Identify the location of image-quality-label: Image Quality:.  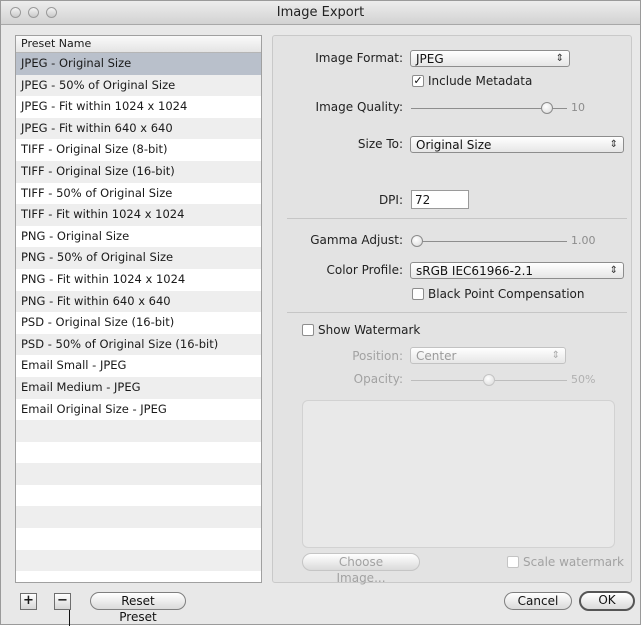
(359, 107).